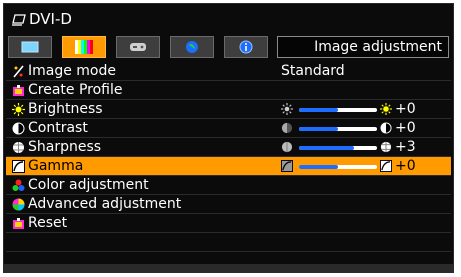 The width and height of the screenshot is (461, 277). What do you see at coordinates (105, 204) in the screenshot?
I see `advanced-adjustment-label: Advanced adjustment` at bounding box center [105, 204].